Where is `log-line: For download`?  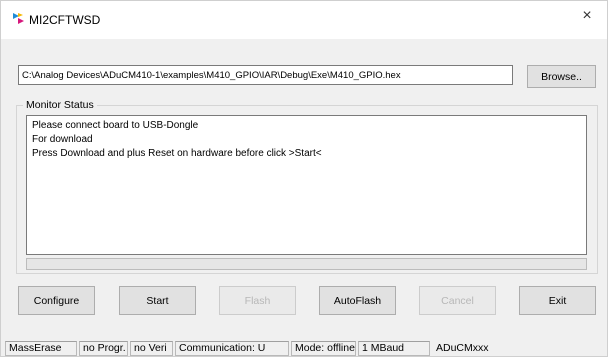
log-line: For download is located at coordinates (62, 139).